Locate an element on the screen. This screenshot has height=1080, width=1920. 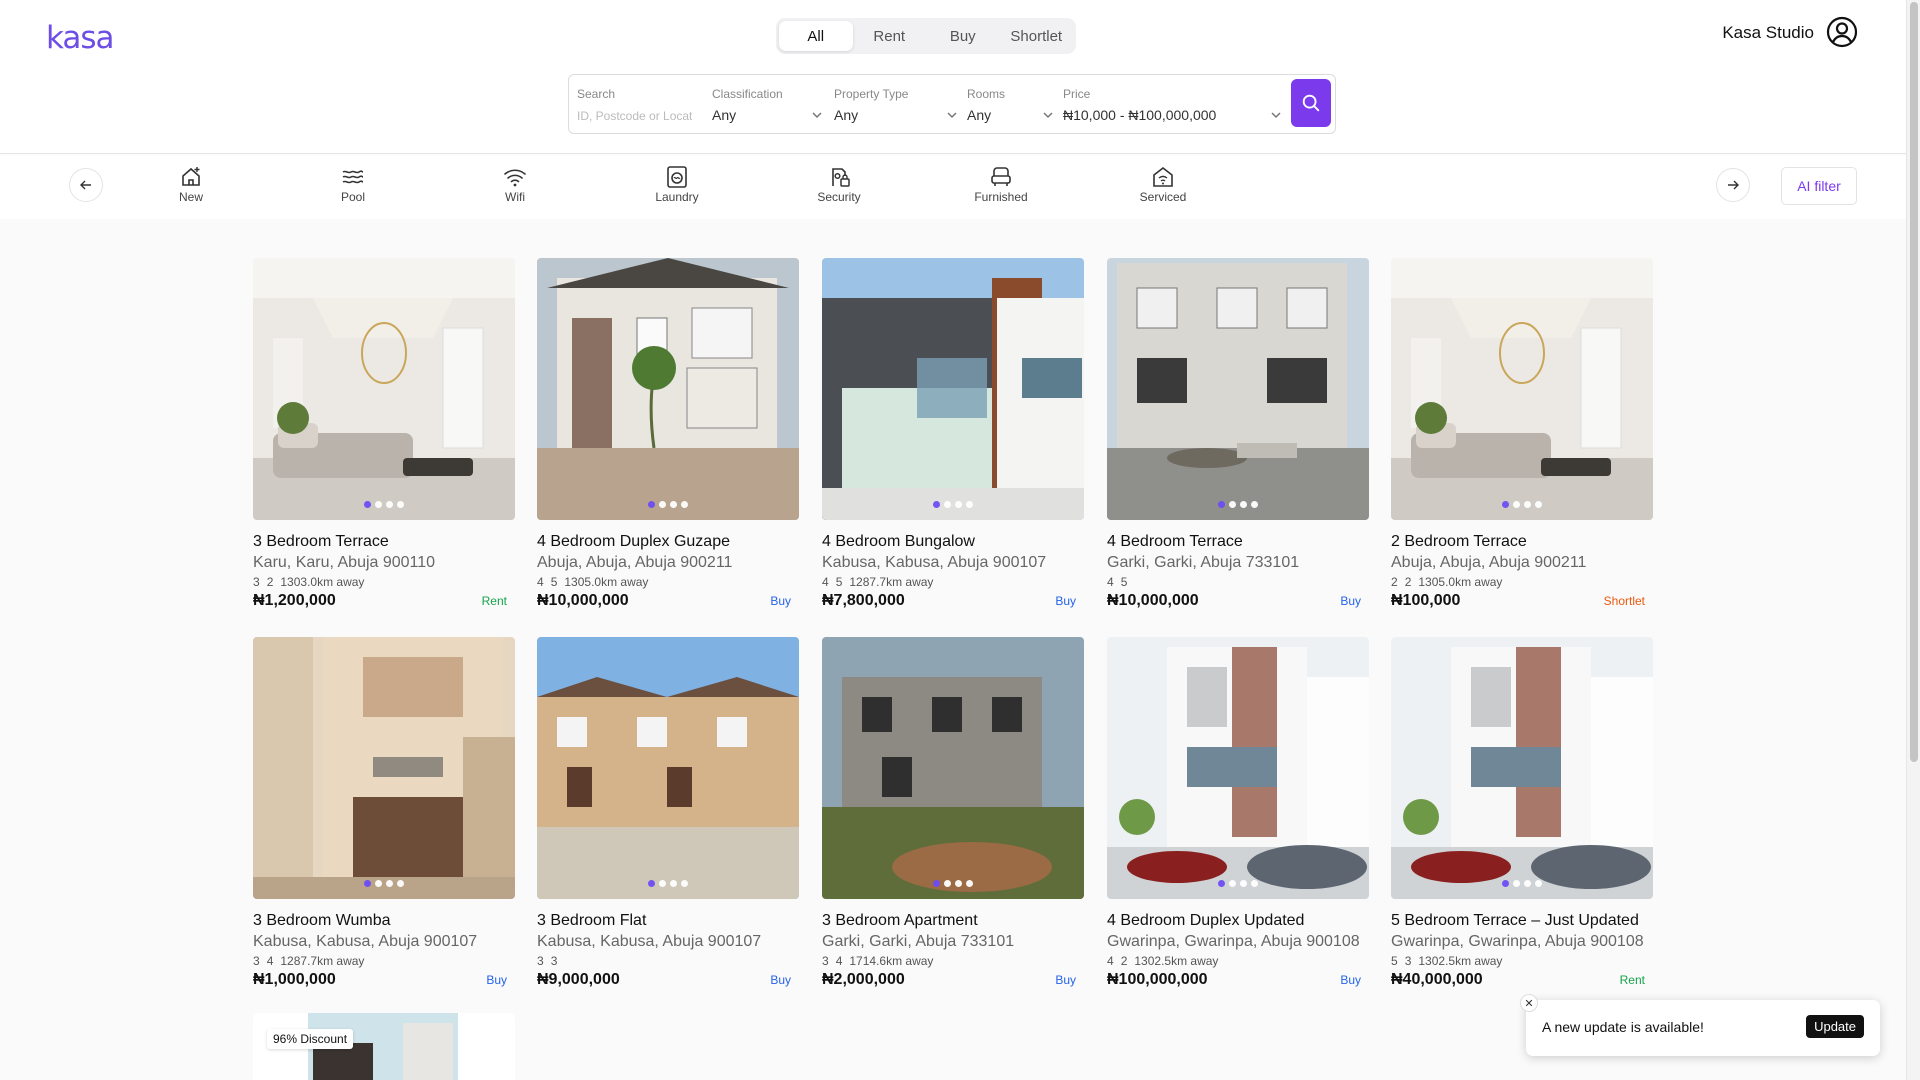
category-label: Furnished is located at coordinates (1001, 197).